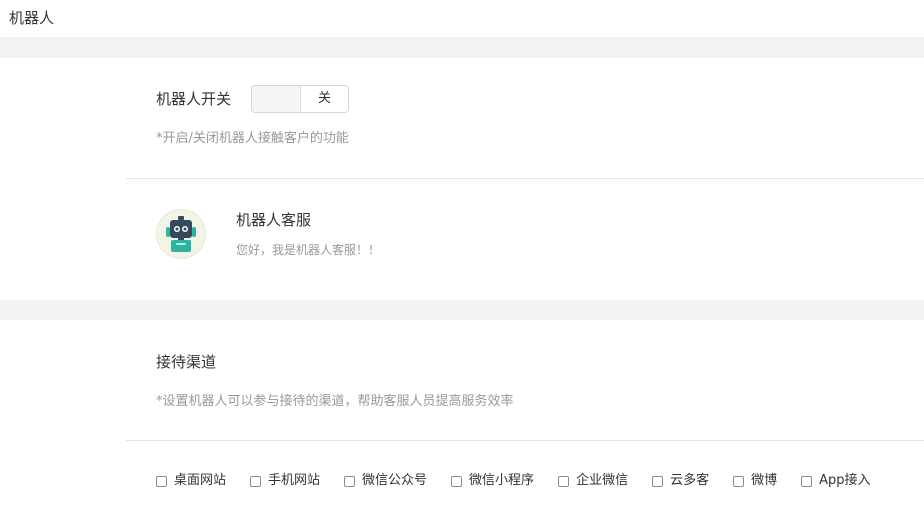 This screenshot has width=924, height=507. I want to click on robot-switch-toggle: 关, so click(300, 99).